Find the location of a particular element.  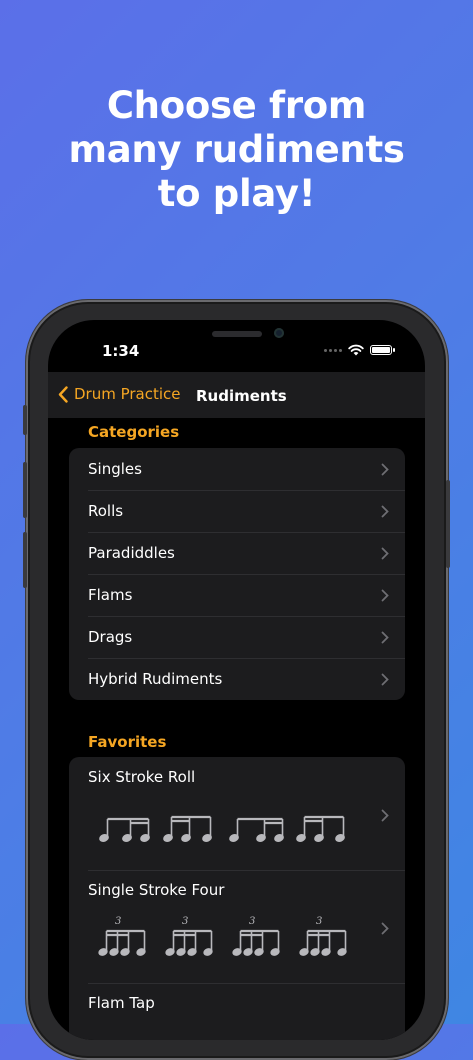

category-label: Drags is located at coordinates (110, 637).